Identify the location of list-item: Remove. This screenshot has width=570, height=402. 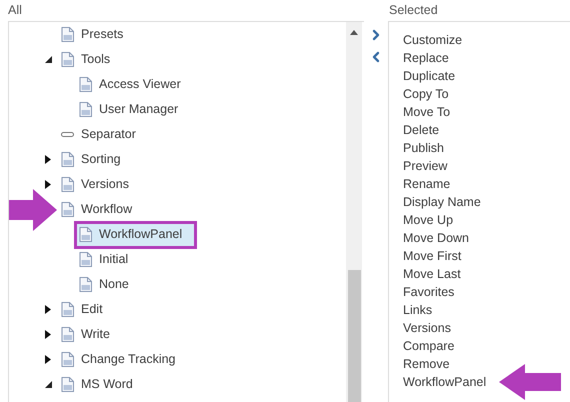
(426, 364).